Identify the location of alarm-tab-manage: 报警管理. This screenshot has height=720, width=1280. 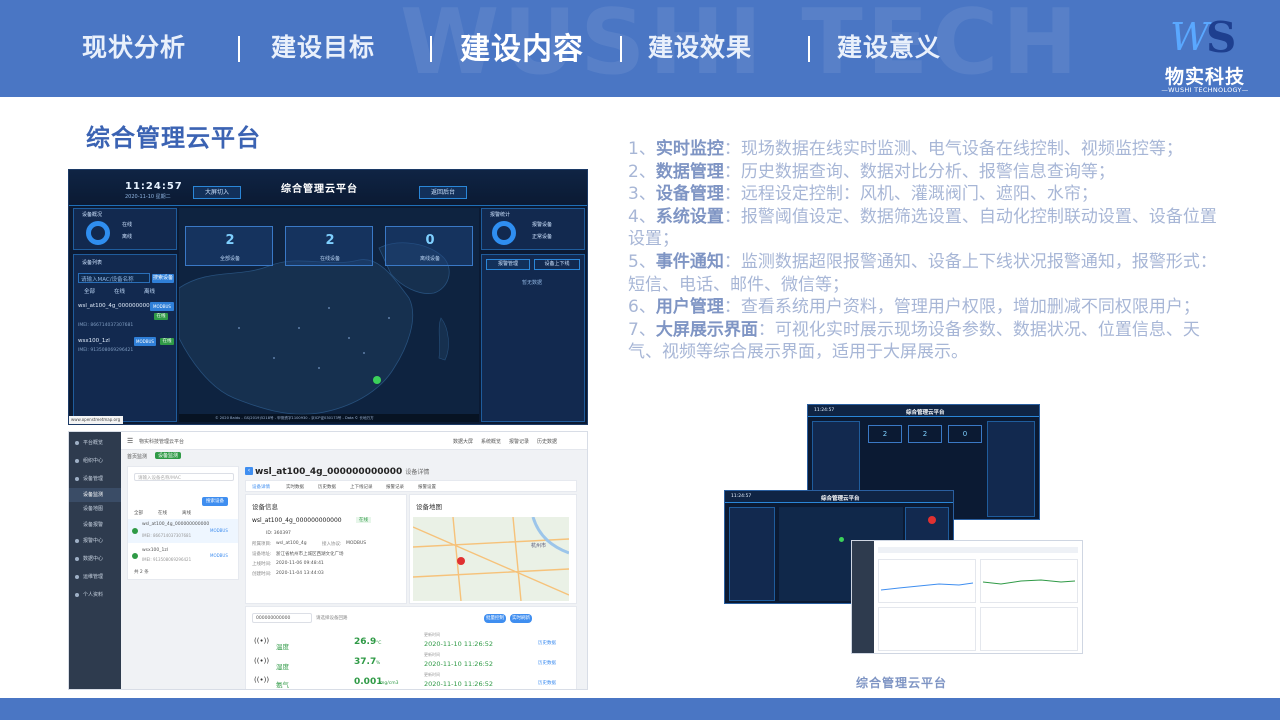
(508, 264).